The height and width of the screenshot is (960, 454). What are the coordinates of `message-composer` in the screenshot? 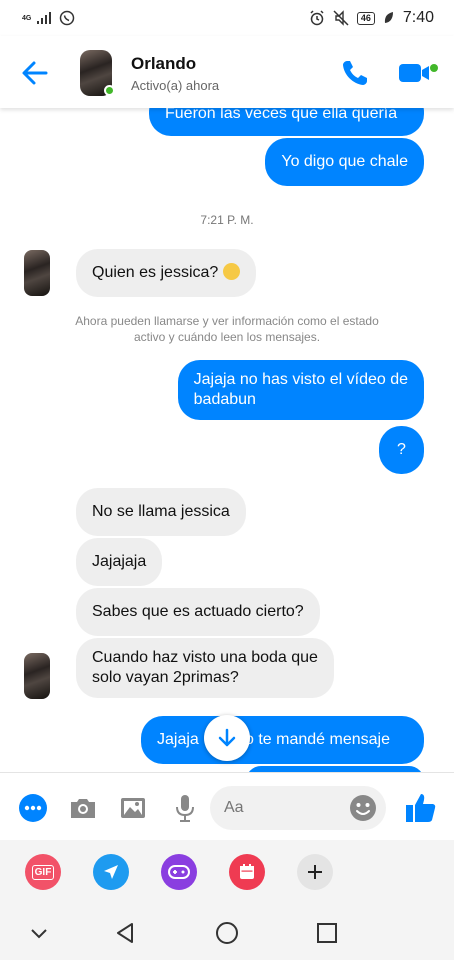 It's located at (227, 806).